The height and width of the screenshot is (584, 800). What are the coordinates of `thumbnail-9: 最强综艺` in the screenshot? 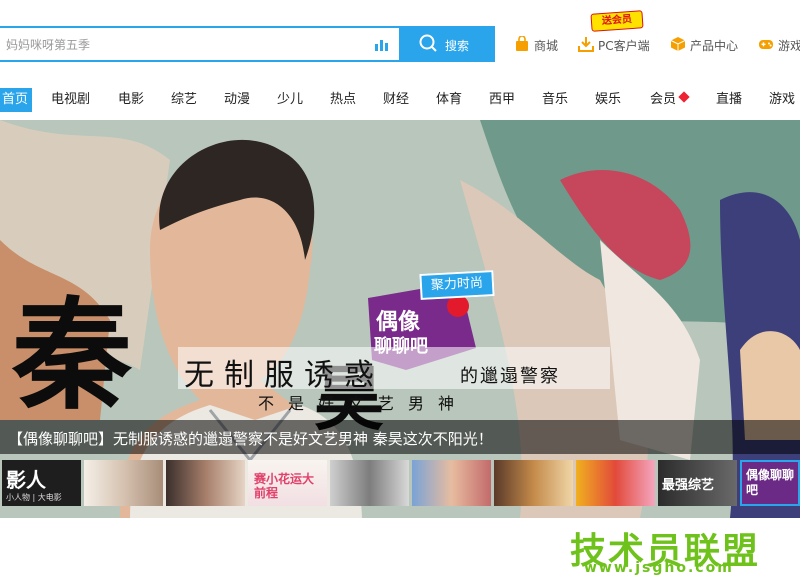 It's located at (697, 483).